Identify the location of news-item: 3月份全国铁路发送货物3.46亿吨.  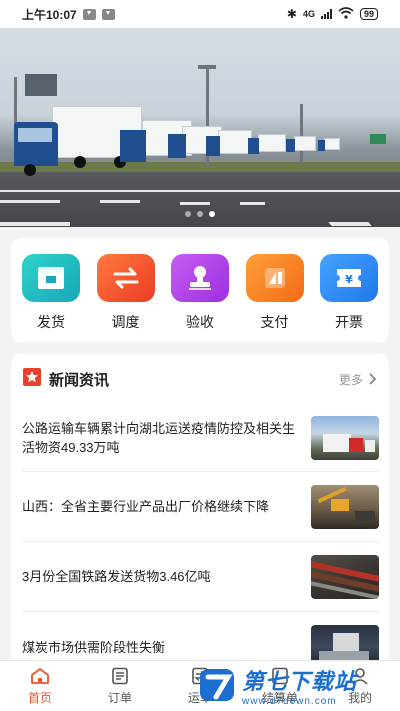
(200, 577).